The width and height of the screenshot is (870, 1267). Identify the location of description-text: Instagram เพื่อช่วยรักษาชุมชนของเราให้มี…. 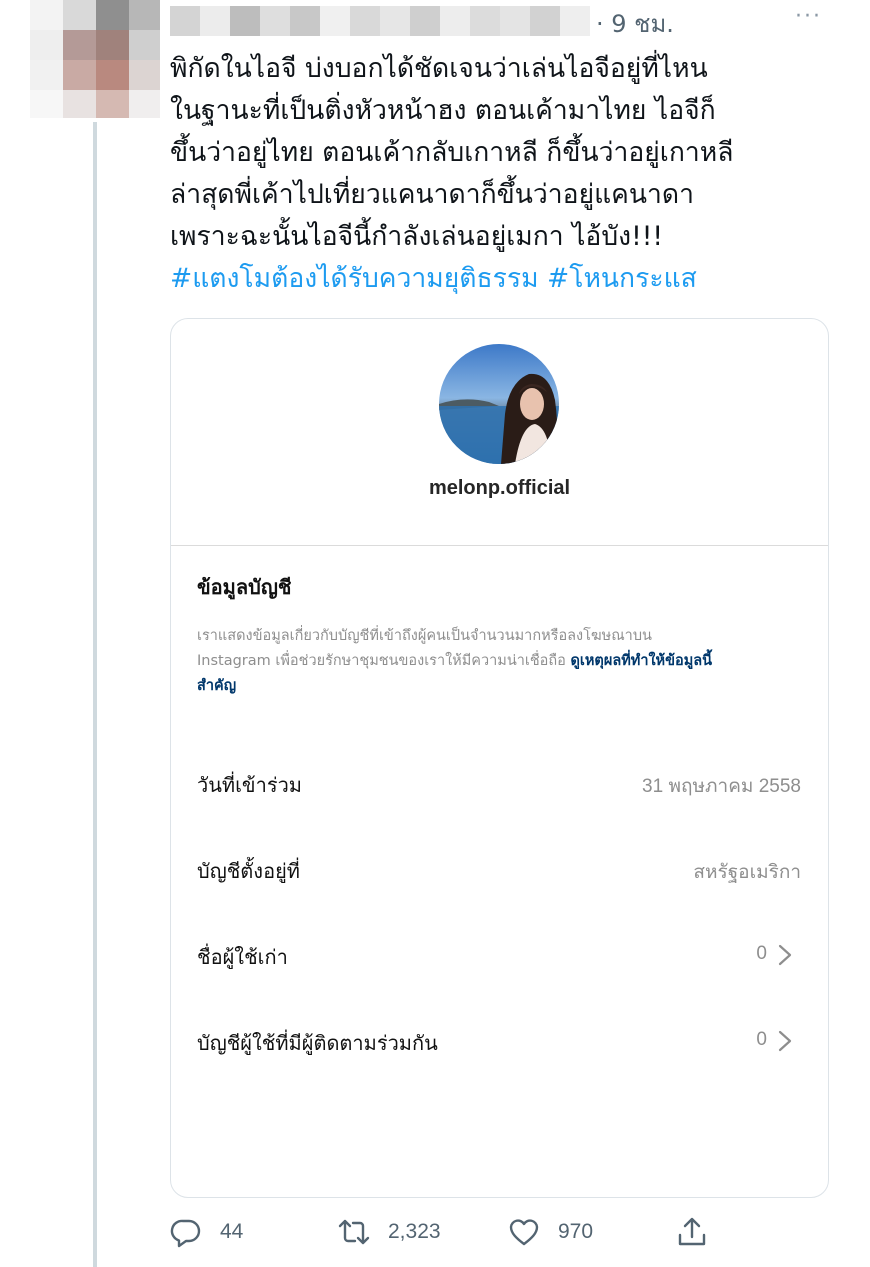
(384, 661).